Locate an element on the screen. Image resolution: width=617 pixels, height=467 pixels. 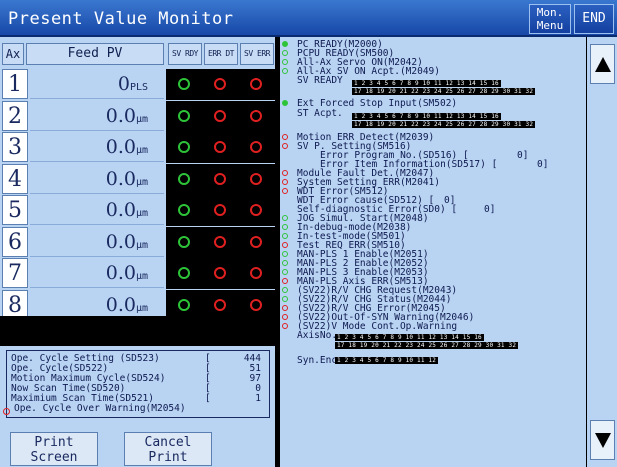
feed-pv-number: 0 is located at coordinates (123, 84).